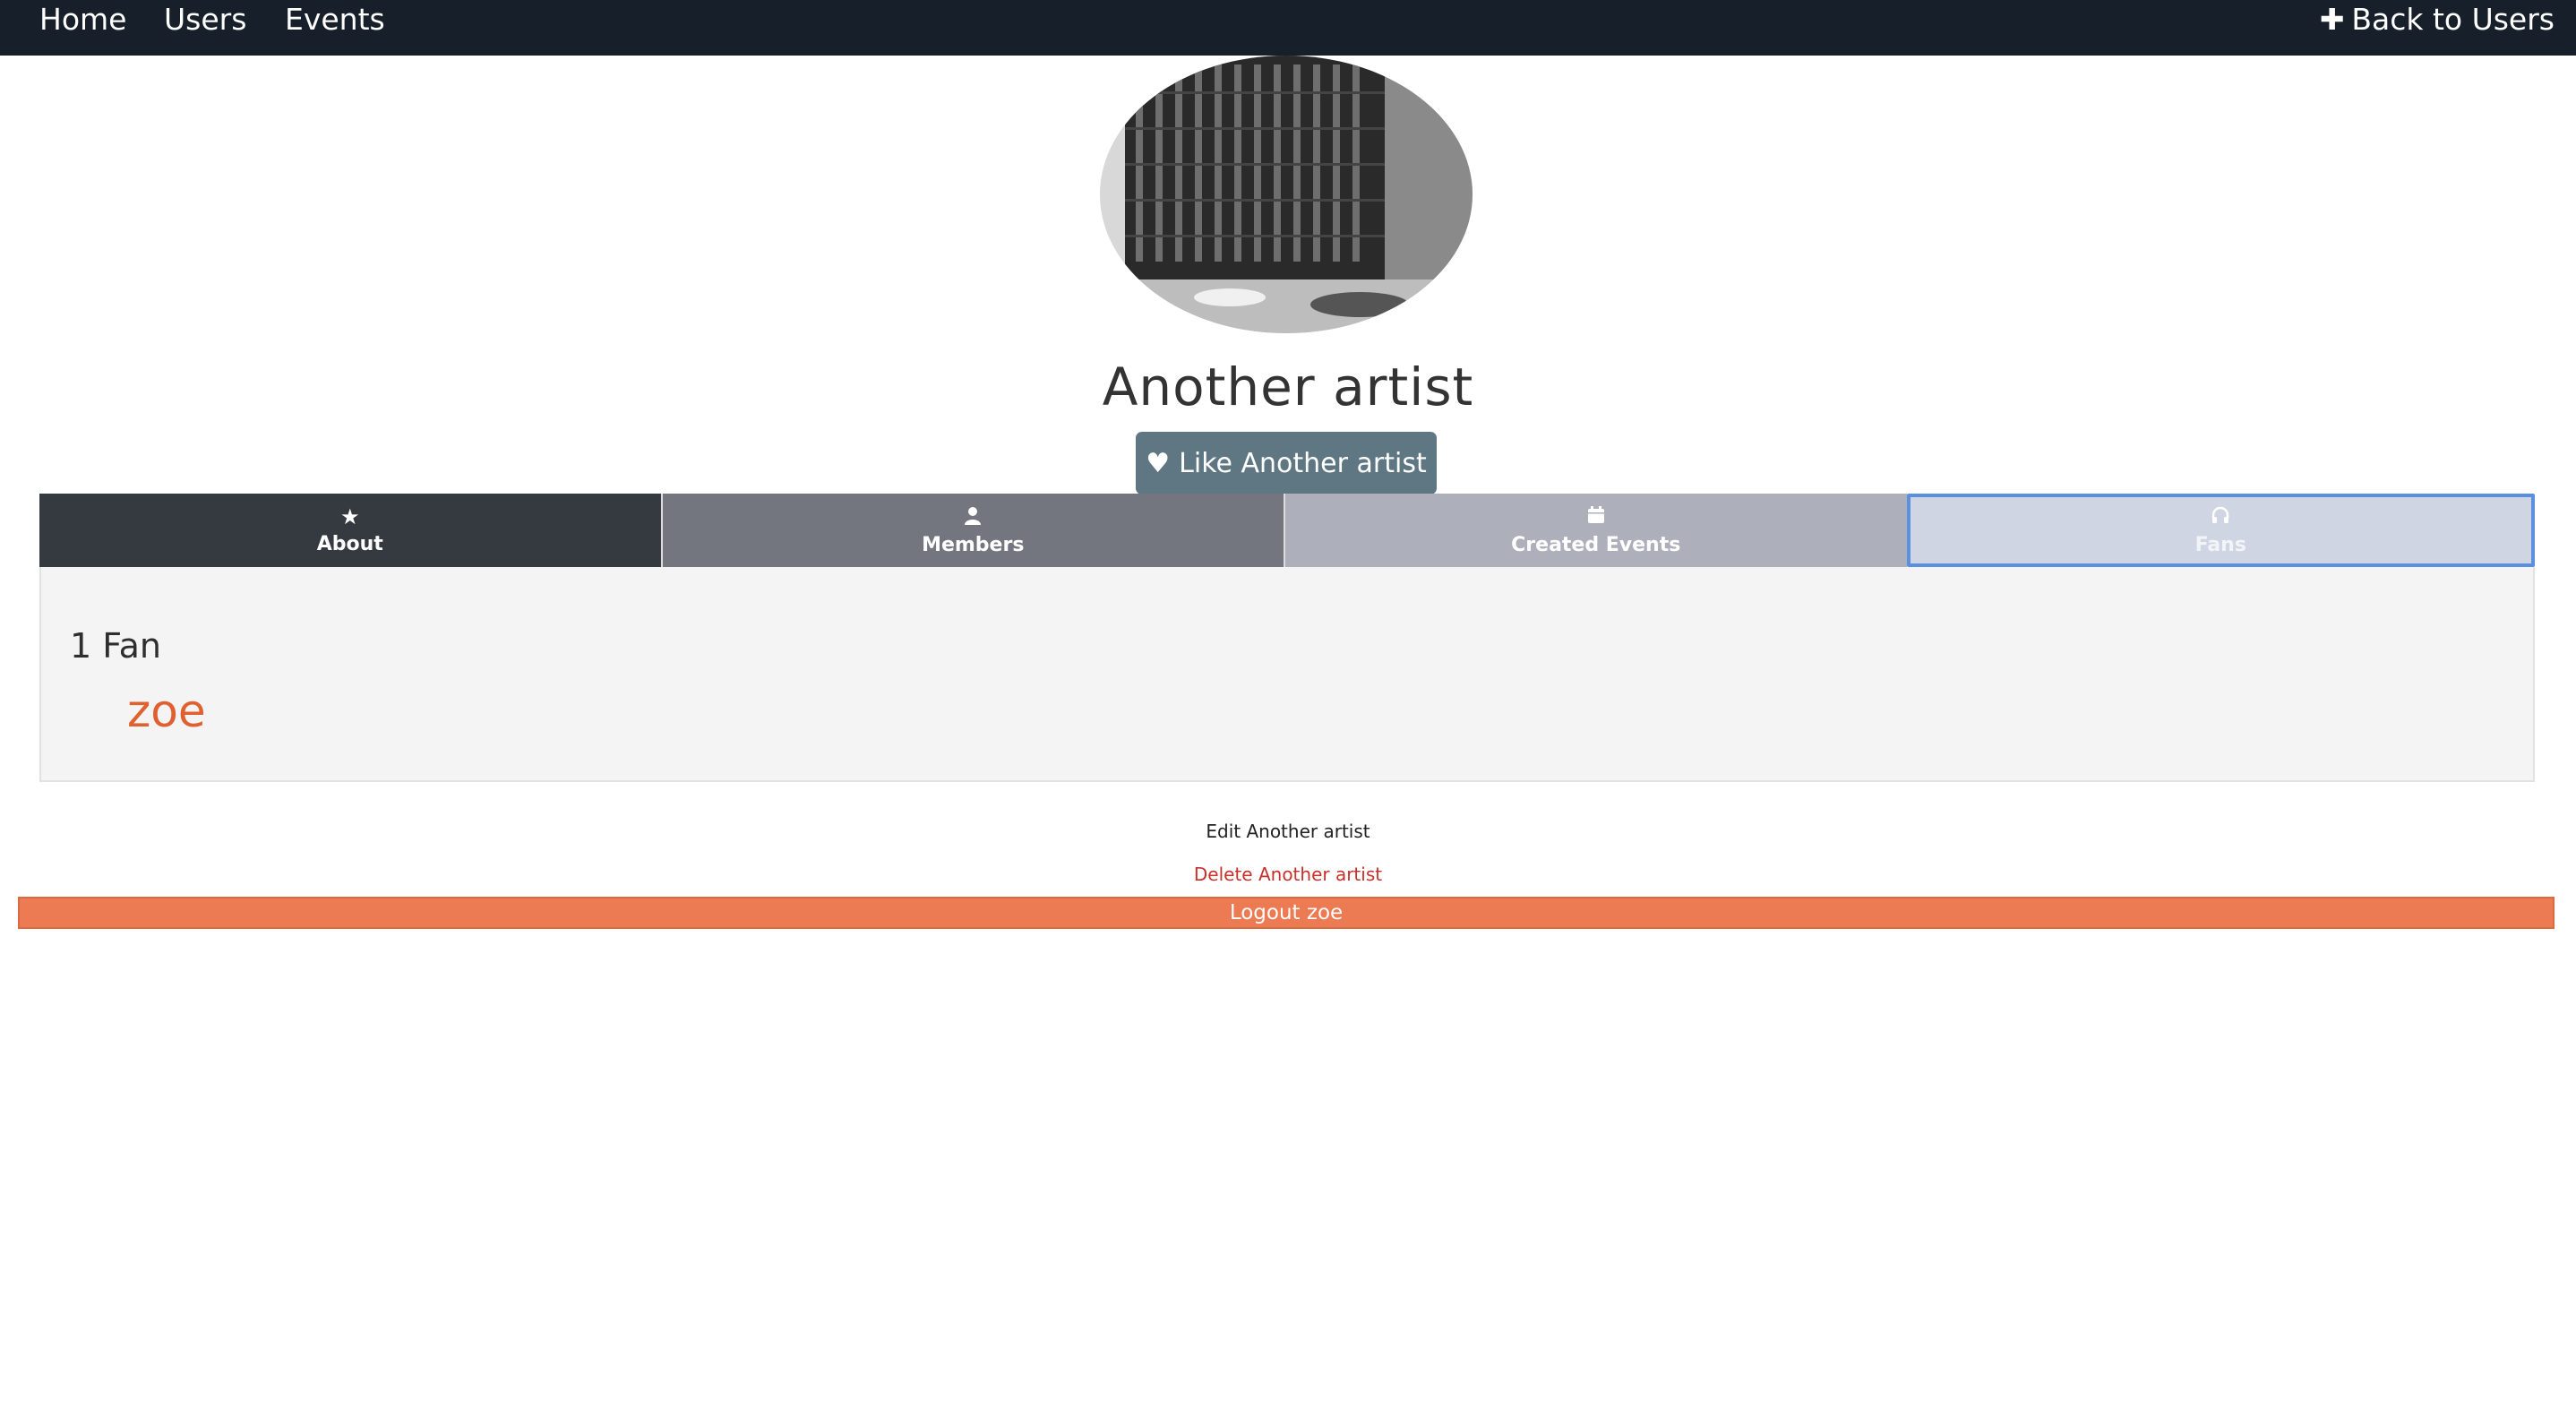 This screenshot has width=2576, height=1410. What do you see at coordinates (115, 646) in the screenshot?
I see `fan-count-heading: 1 Fan` at bounding box center [115, 646].